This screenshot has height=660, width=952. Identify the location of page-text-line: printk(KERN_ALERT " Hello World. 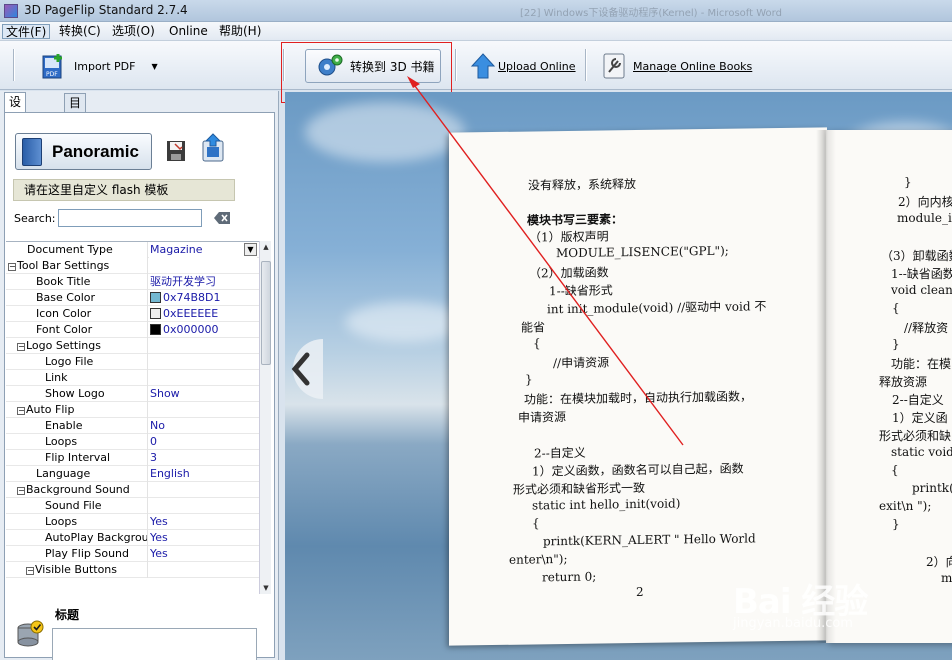
(649, 540).